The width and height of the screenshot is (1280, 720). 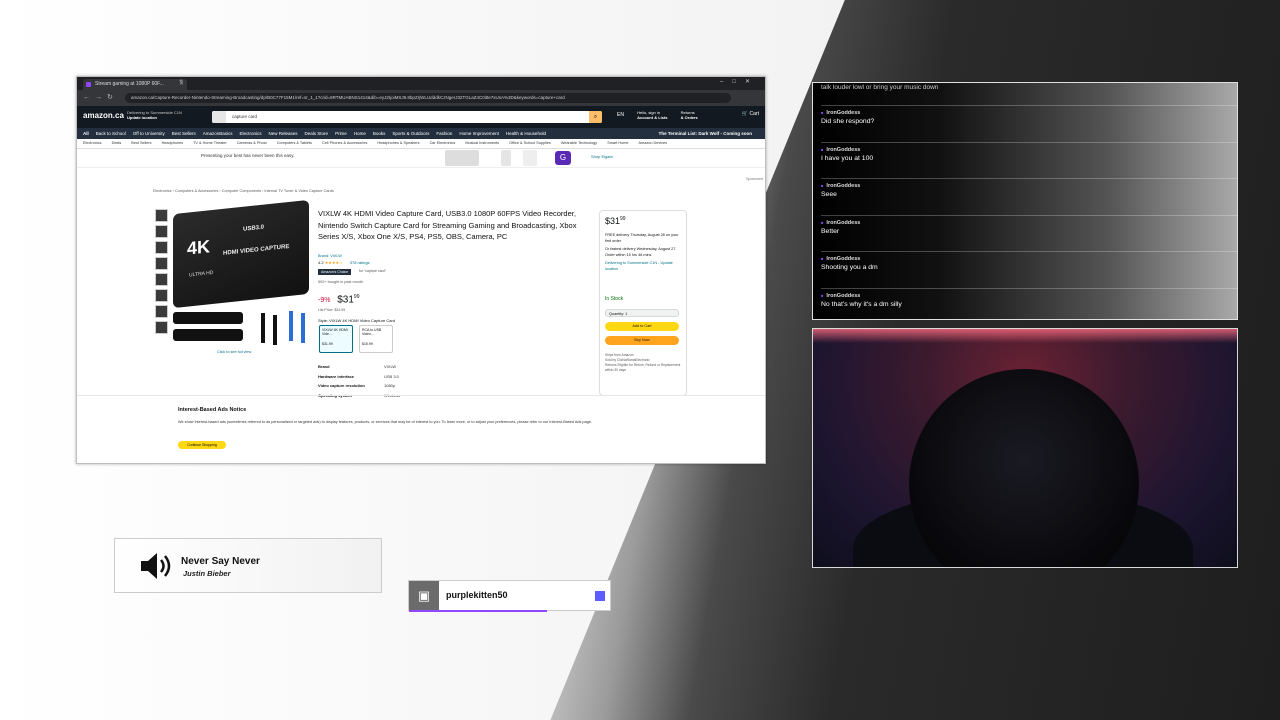 I want to click on continue-shopping-button: Continue Shopping, so click(x=202, y=445).